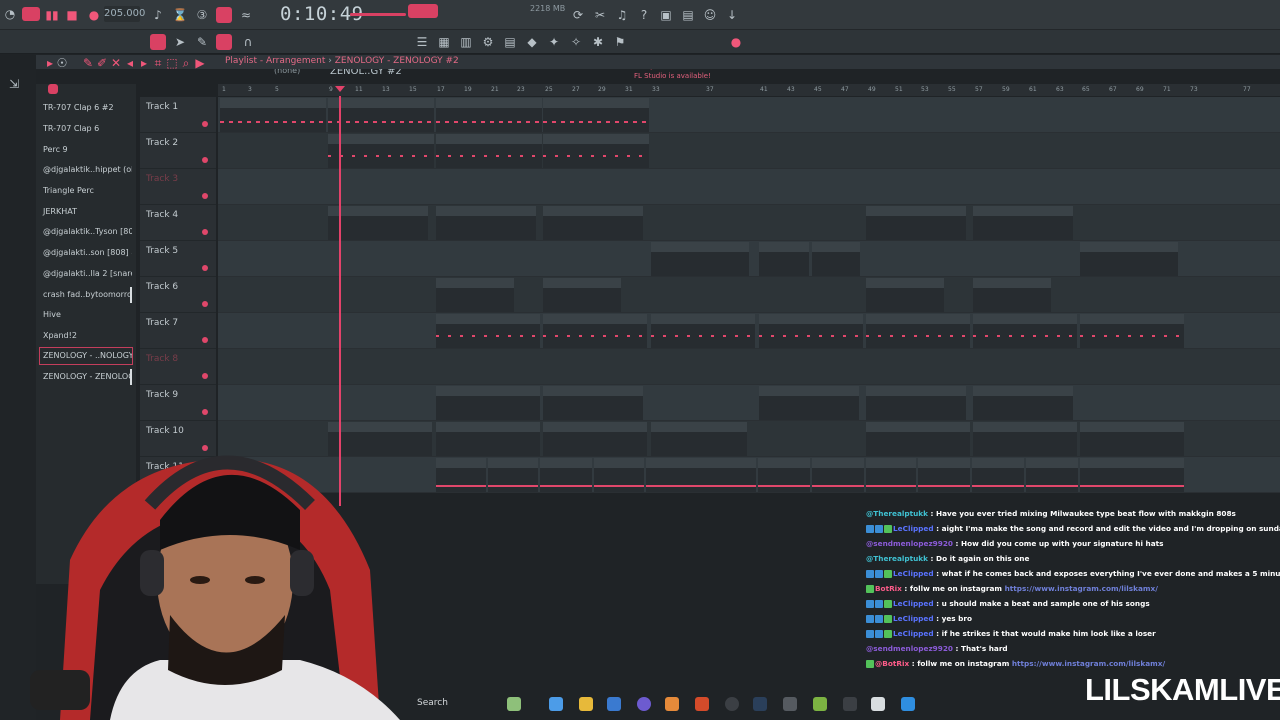 The width and height of the screenshot is (1280, 720). What do you see at coordinates (31, 14) in the screenshot?
I see `song-mode-button` at bounding box center [31, 14].